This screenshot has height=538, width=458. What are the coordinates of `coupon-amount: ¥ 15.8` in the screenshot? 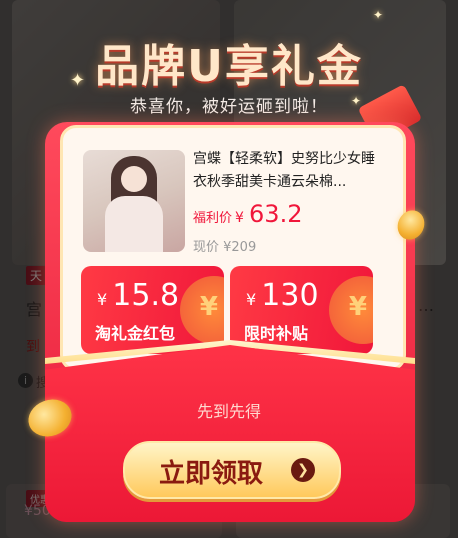 It's located at (138, 295).